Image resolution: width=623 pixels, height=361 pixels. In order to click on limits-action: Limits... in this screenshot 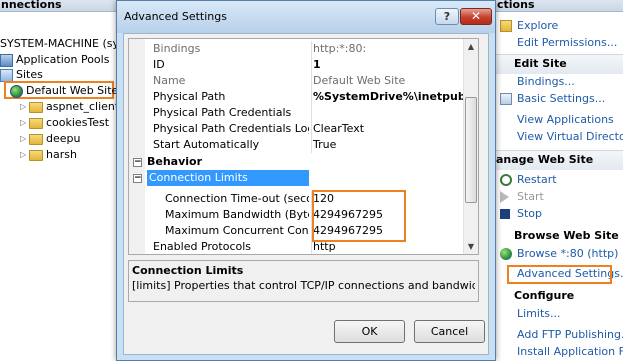, I will do `click(528, 314)`.